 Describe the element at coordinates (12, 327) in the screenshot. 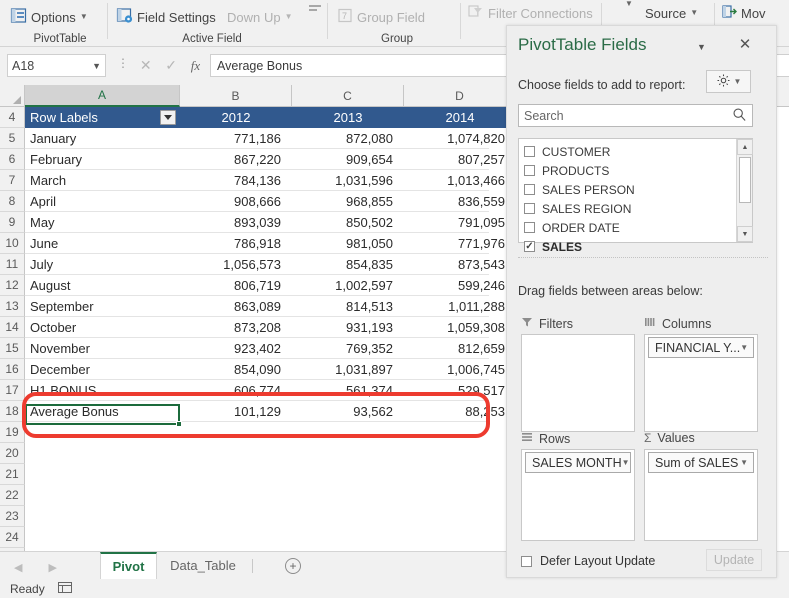

I see `row-header-14: 14` at that location.